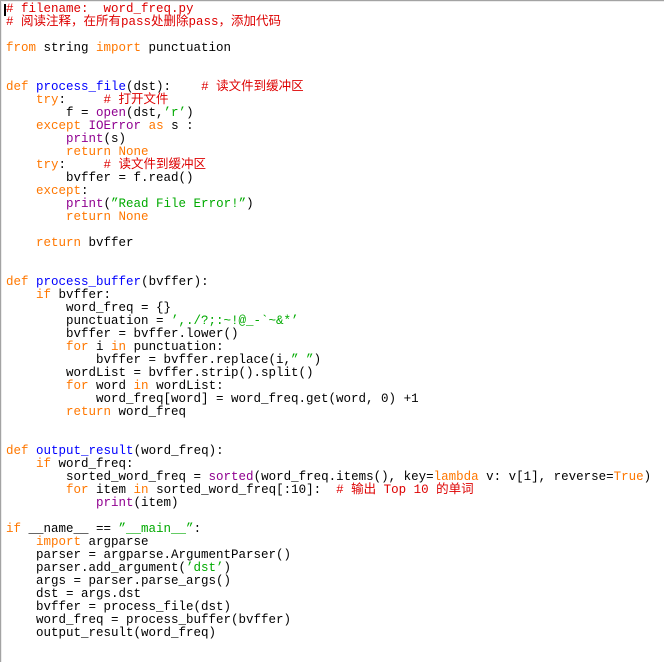  What do you see at coordinates (81, 295) in the screenshot?
I see `code-token: bvffer:` at bounding box center [81, 295].